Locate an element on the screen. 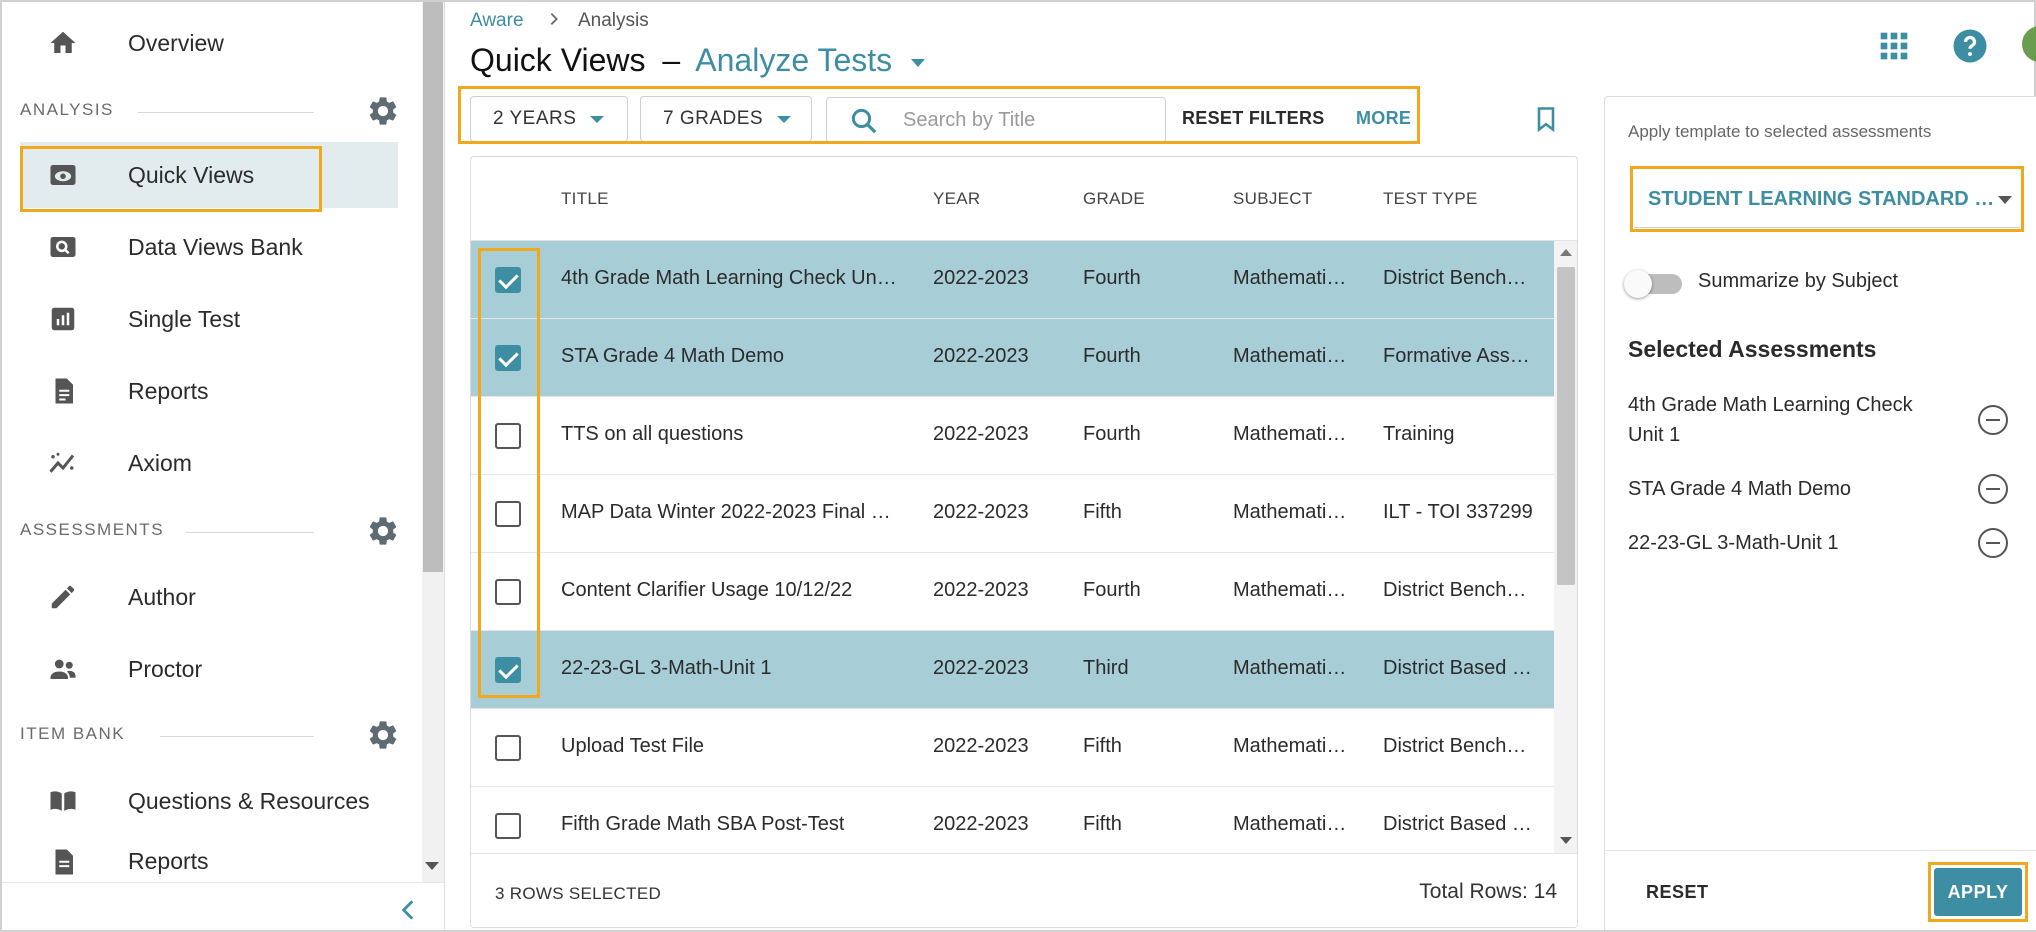 The width and height of the screenshot is (2036, 932). book-icon is located at coordinates (63, 801).